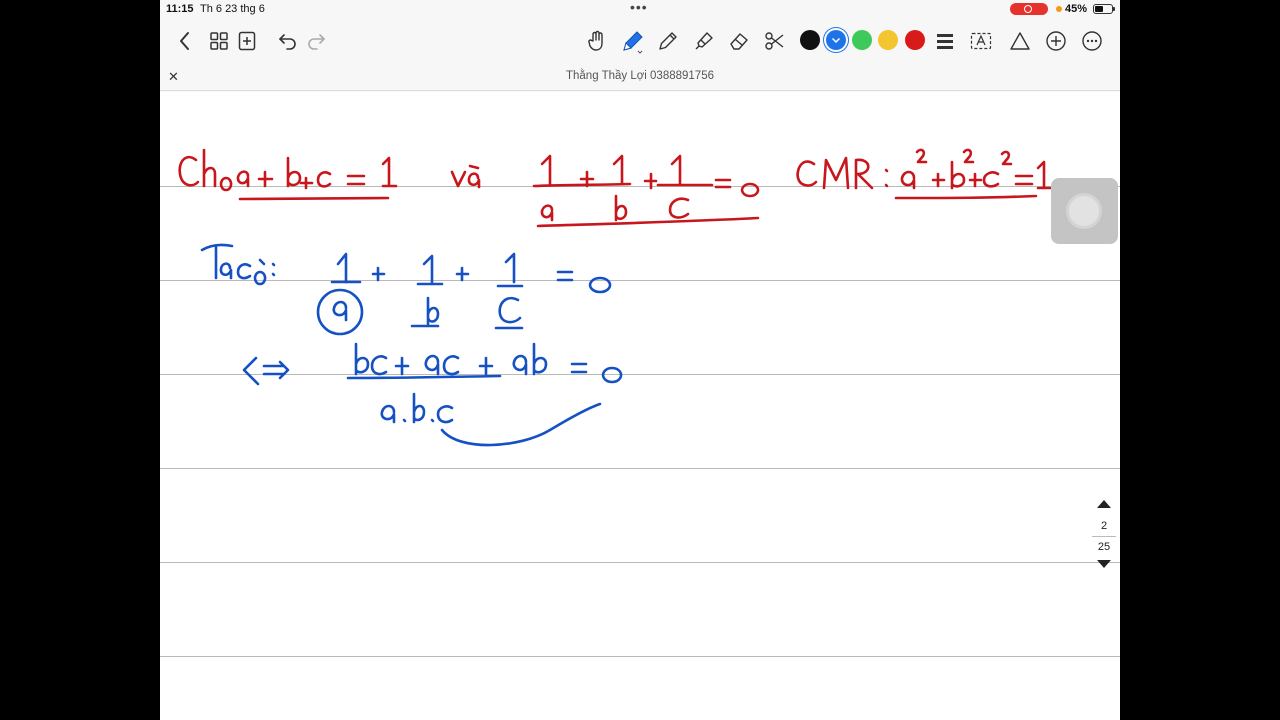 This screenshot has height=720, width=1280. I want to click on scissors-icon, so click(775, 41).